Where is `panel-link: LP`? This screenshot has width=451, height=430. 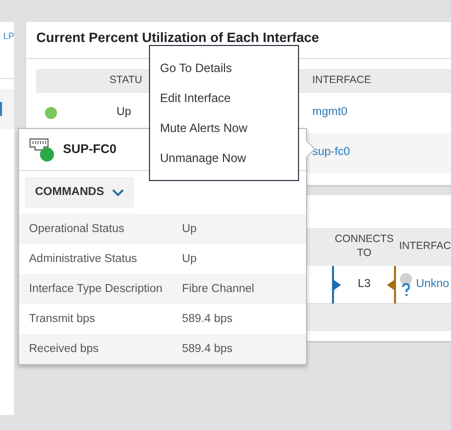
panel-link: LP is located at coordinates (8, 37).